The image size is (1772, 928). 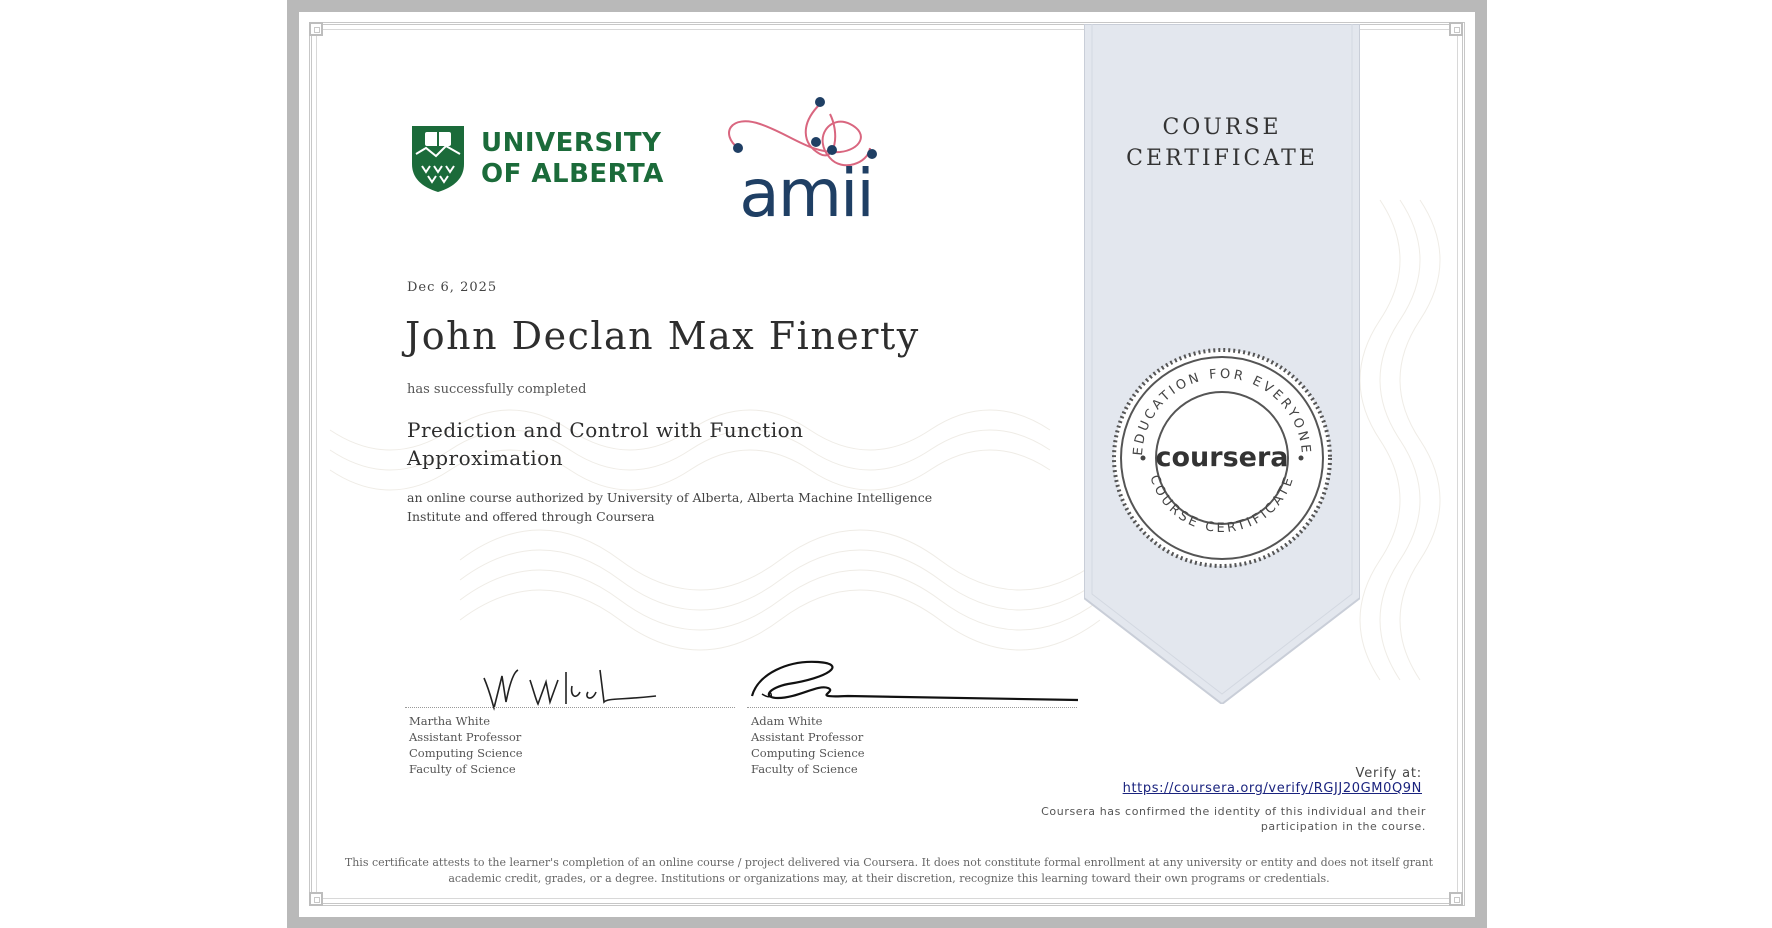 I want to click on amii-logo: amii, so click(x=802, y=159).